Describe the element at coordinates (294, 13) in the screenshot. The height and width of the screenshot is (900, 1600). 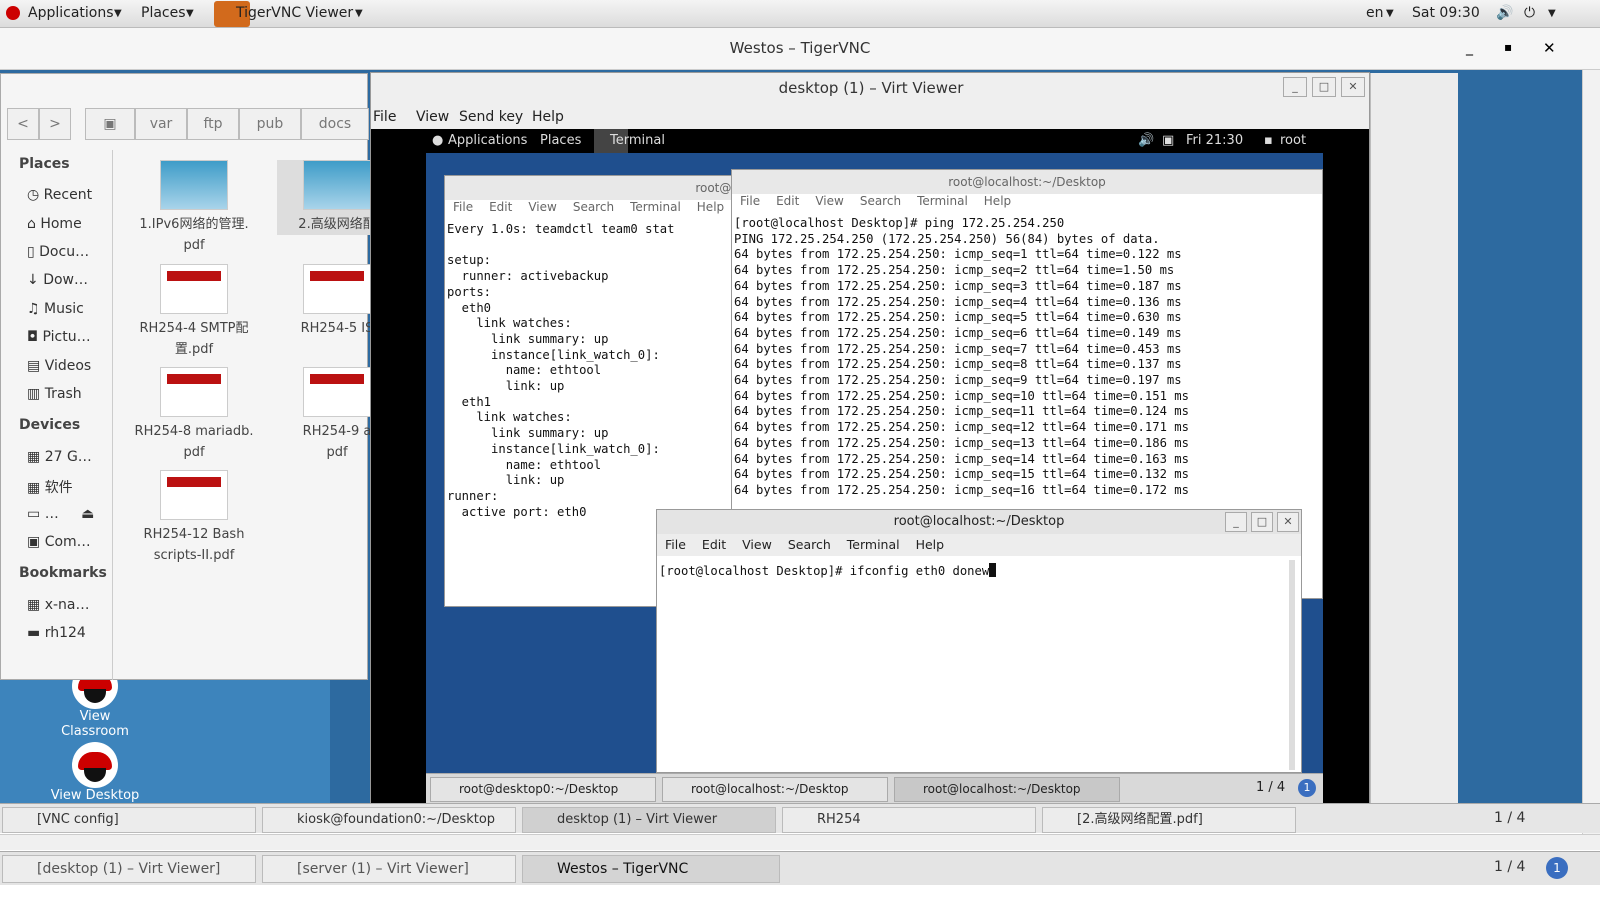
I see `active-app-menu: TigerVNC Viewer` at that location.